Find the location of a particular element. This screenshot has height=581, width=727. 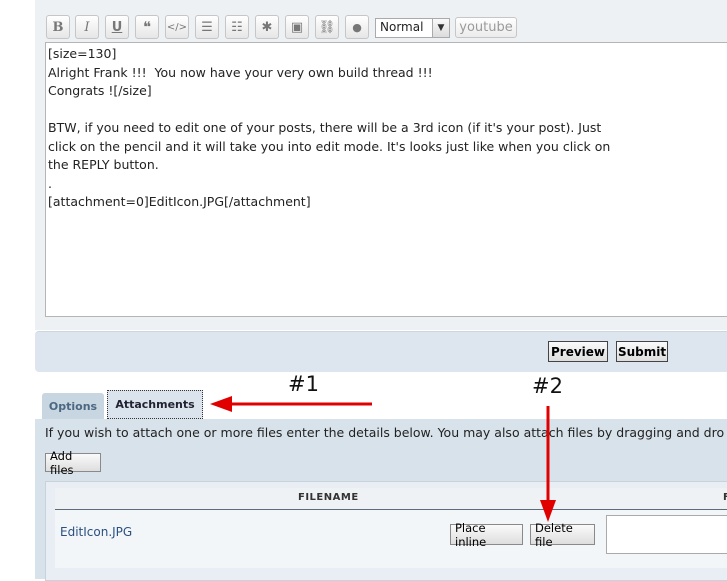

arrow-down-annotation is located at coordinates (548, 464).